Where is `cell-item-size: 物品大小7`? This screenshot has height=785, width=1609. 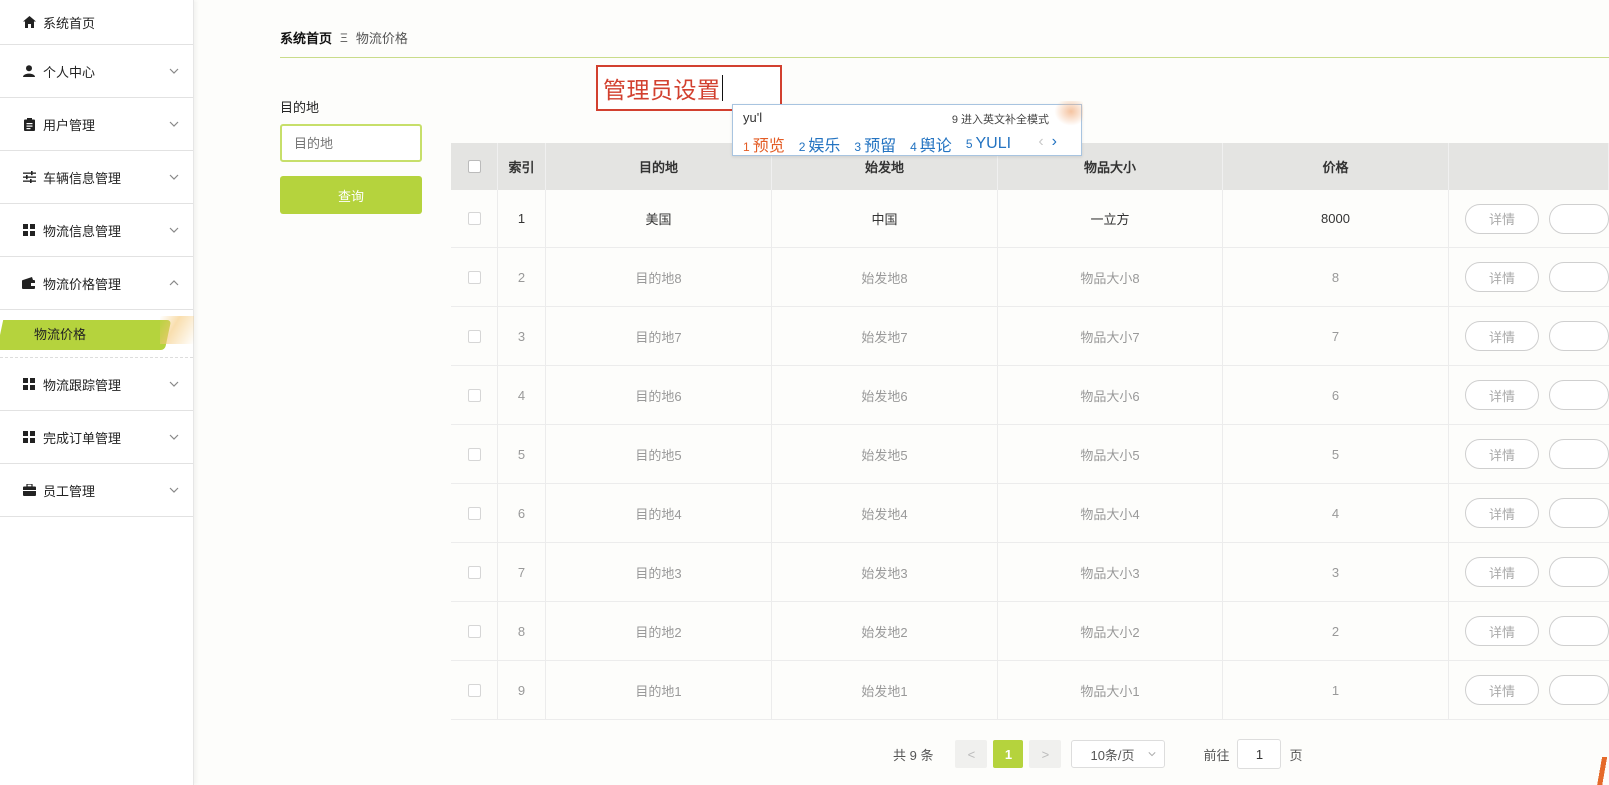
cell-item-size: 物品大小7 is located at coordinates (1110, 336).